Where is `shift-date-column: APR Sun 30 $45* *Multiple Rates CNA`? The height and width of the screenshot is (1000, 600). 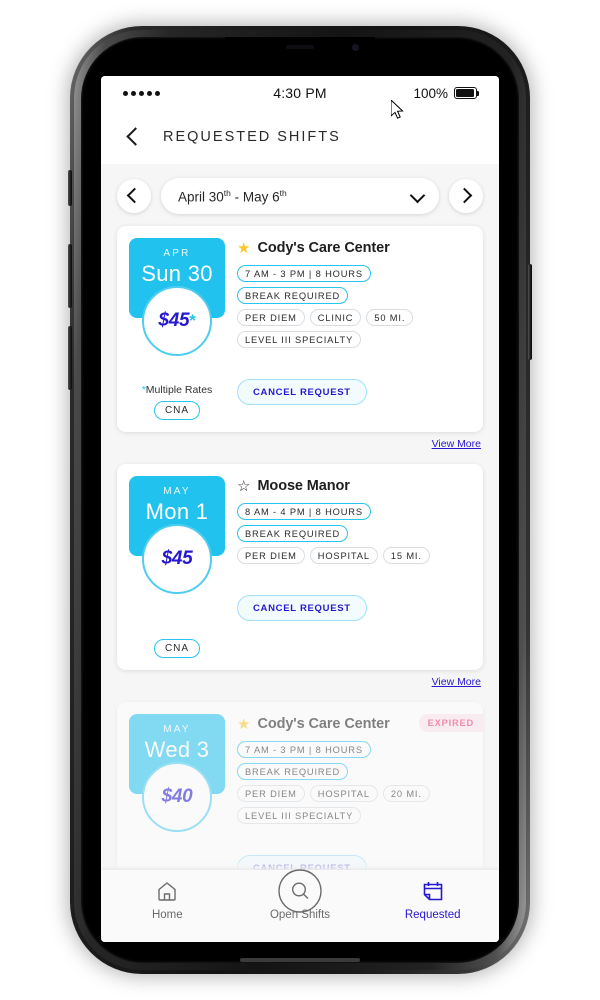 shift-date-column: APR Sun 30 $45* *Multiple Rates CNA is located at coordinates (177, 329).